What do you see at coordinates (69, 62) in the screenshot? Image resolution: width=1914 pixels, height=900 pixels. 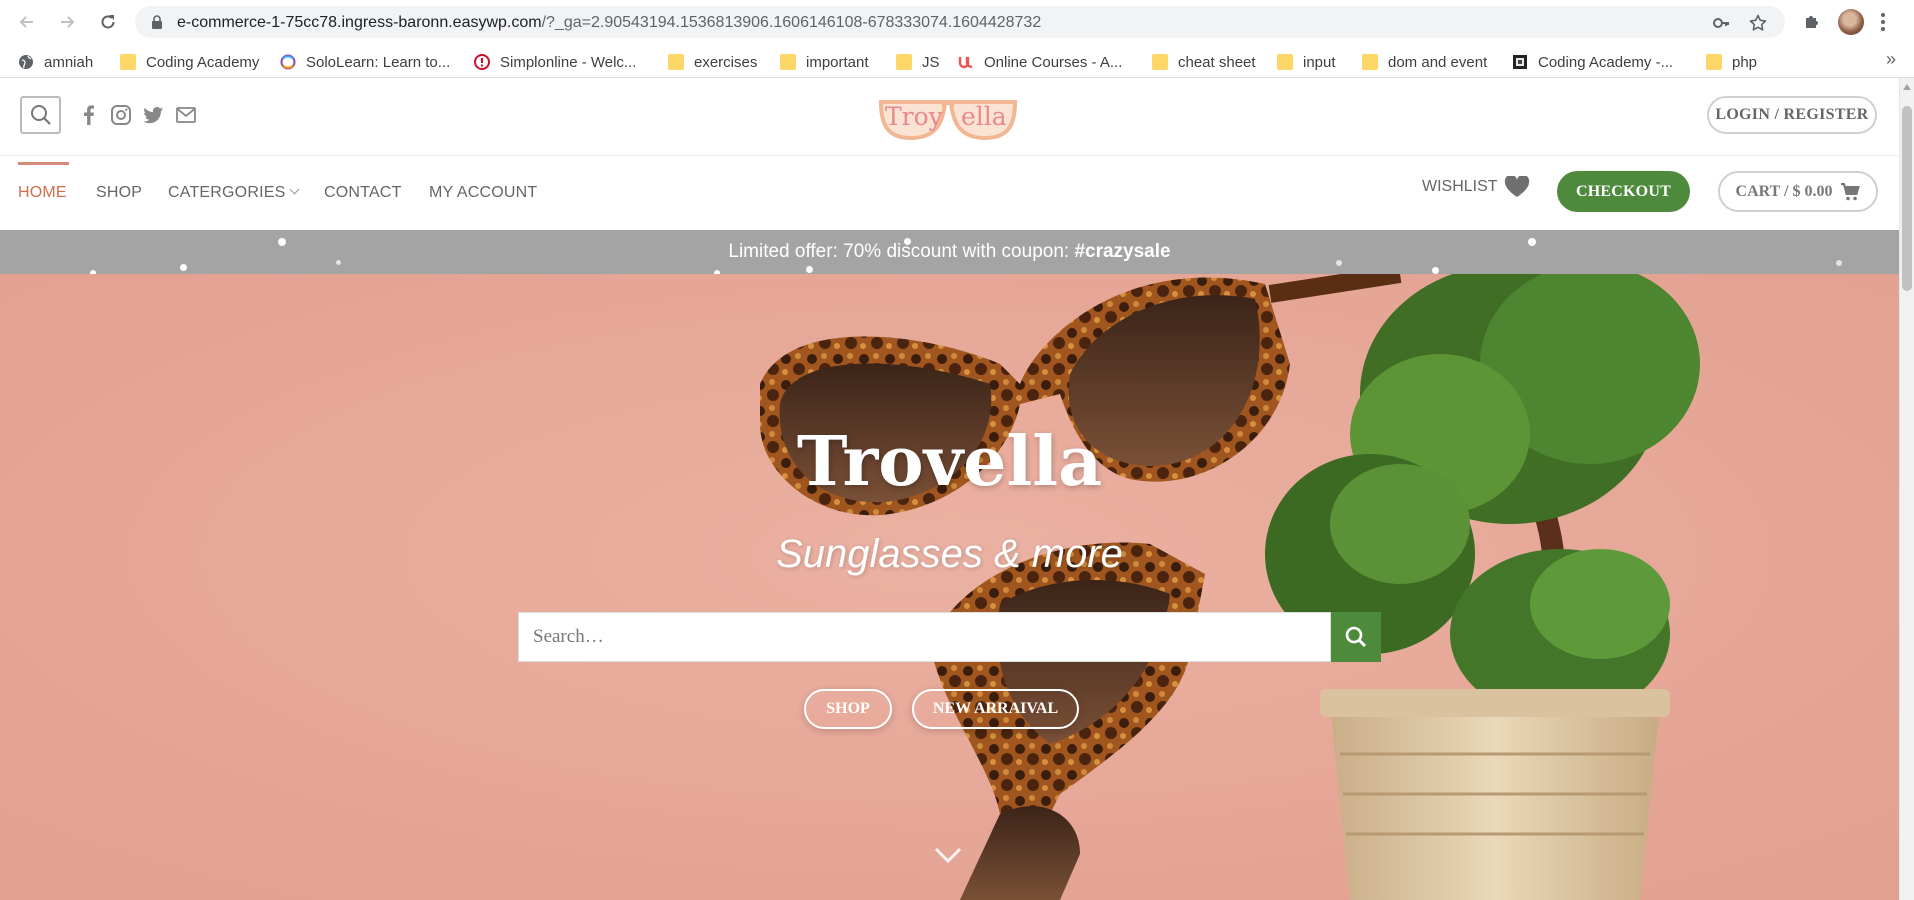 I see `bookmark-label: amniah` at bounding box center [69, 62].